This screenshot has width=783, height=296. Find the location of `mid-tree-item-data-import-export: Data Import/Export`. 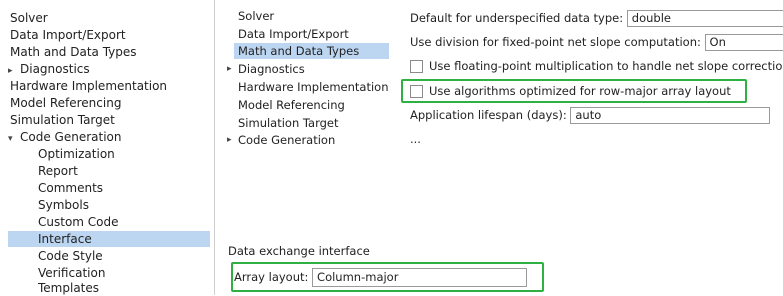

mid-tree-item-data-import-export: Data Import/Export is located at coordinates (315, 34).